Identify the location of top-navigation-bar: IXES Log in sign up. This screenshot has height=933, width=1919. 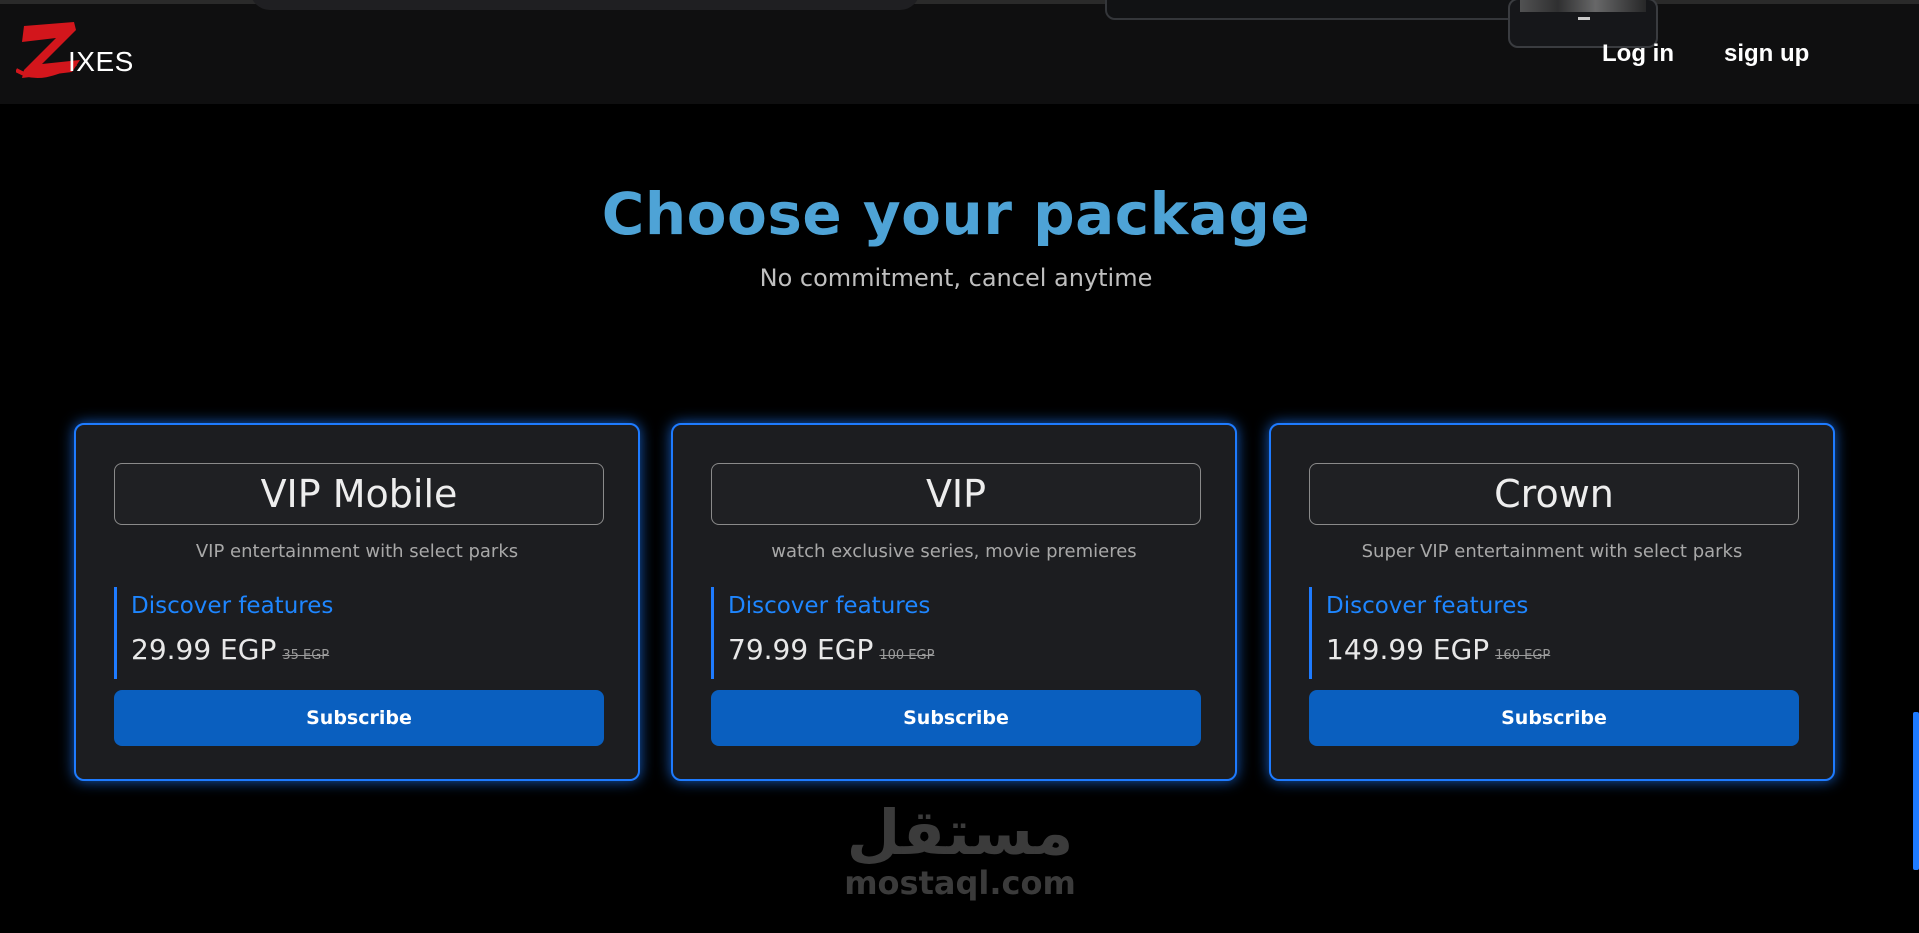
(959, 52).